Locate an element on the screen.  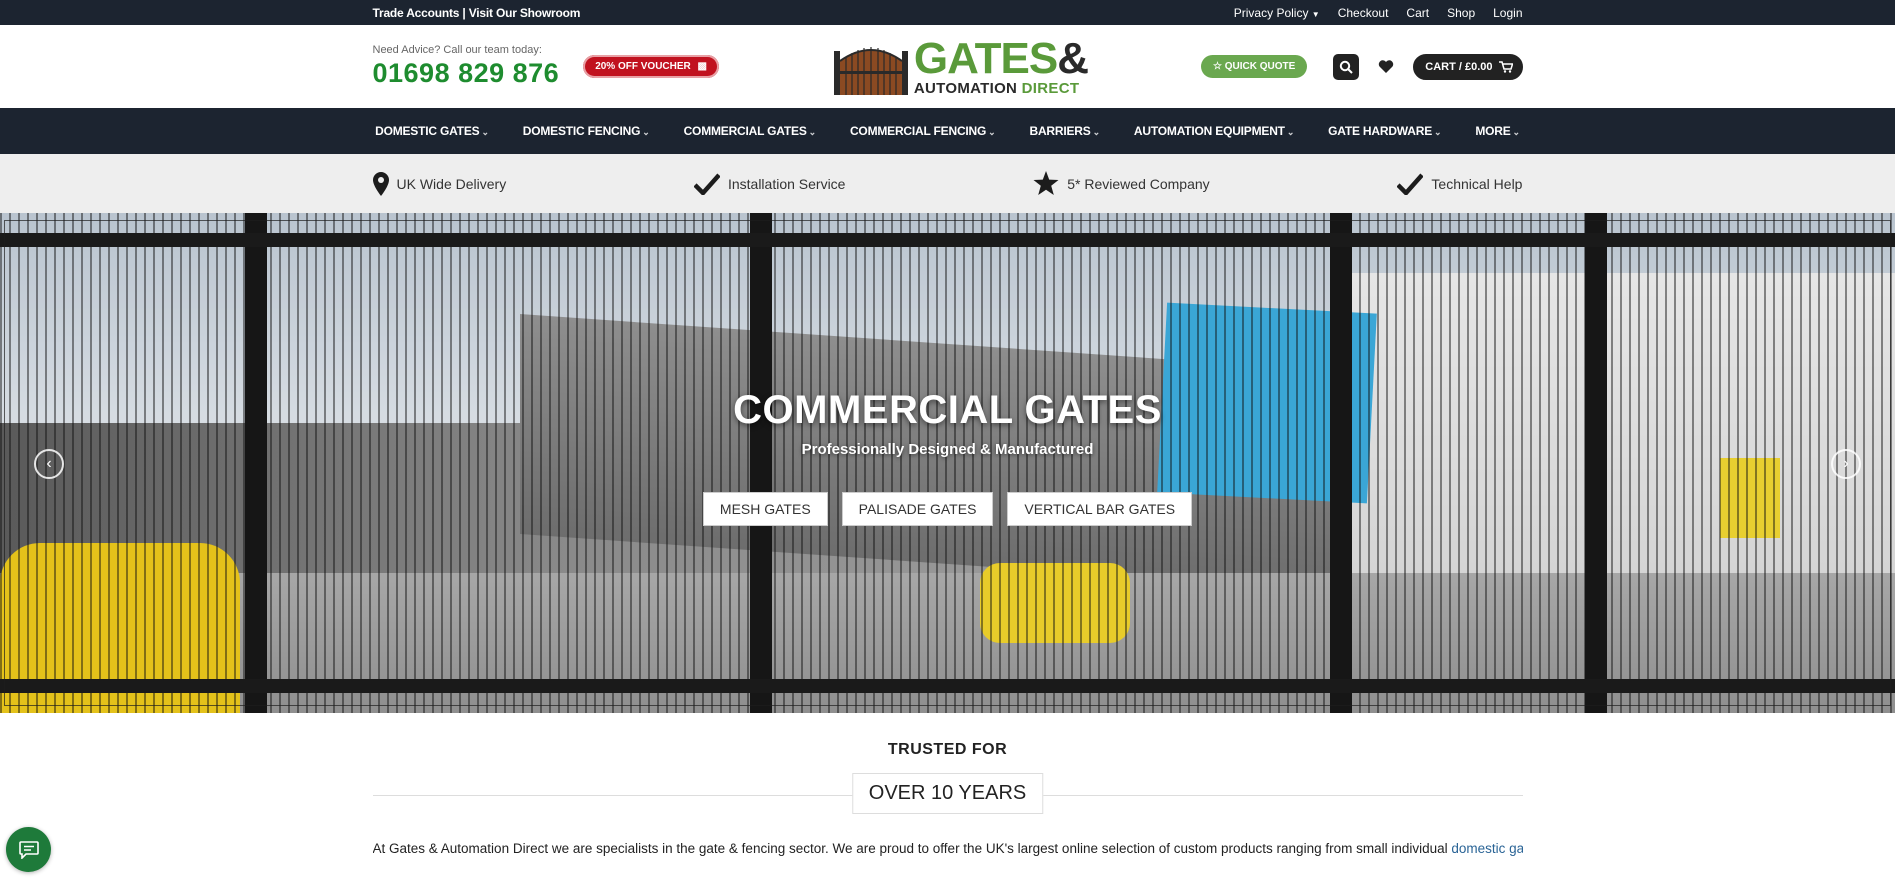
site-logo: GATES& AUTOMATION DIRECT is located at coordinates (960, 65).